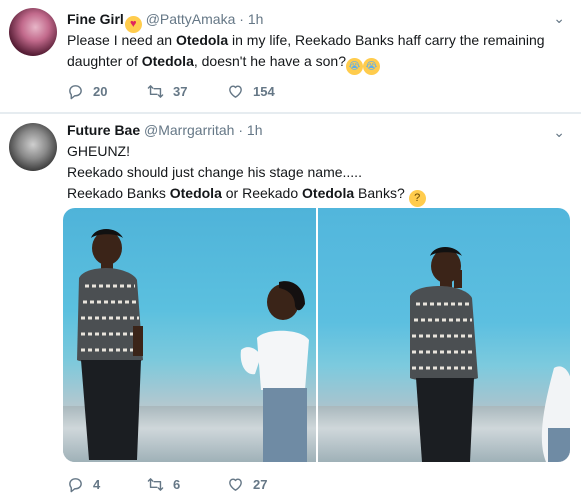 The width and height of the screenshot is (581, 504). I want to click on reply-button: 20, so click(107, 91).